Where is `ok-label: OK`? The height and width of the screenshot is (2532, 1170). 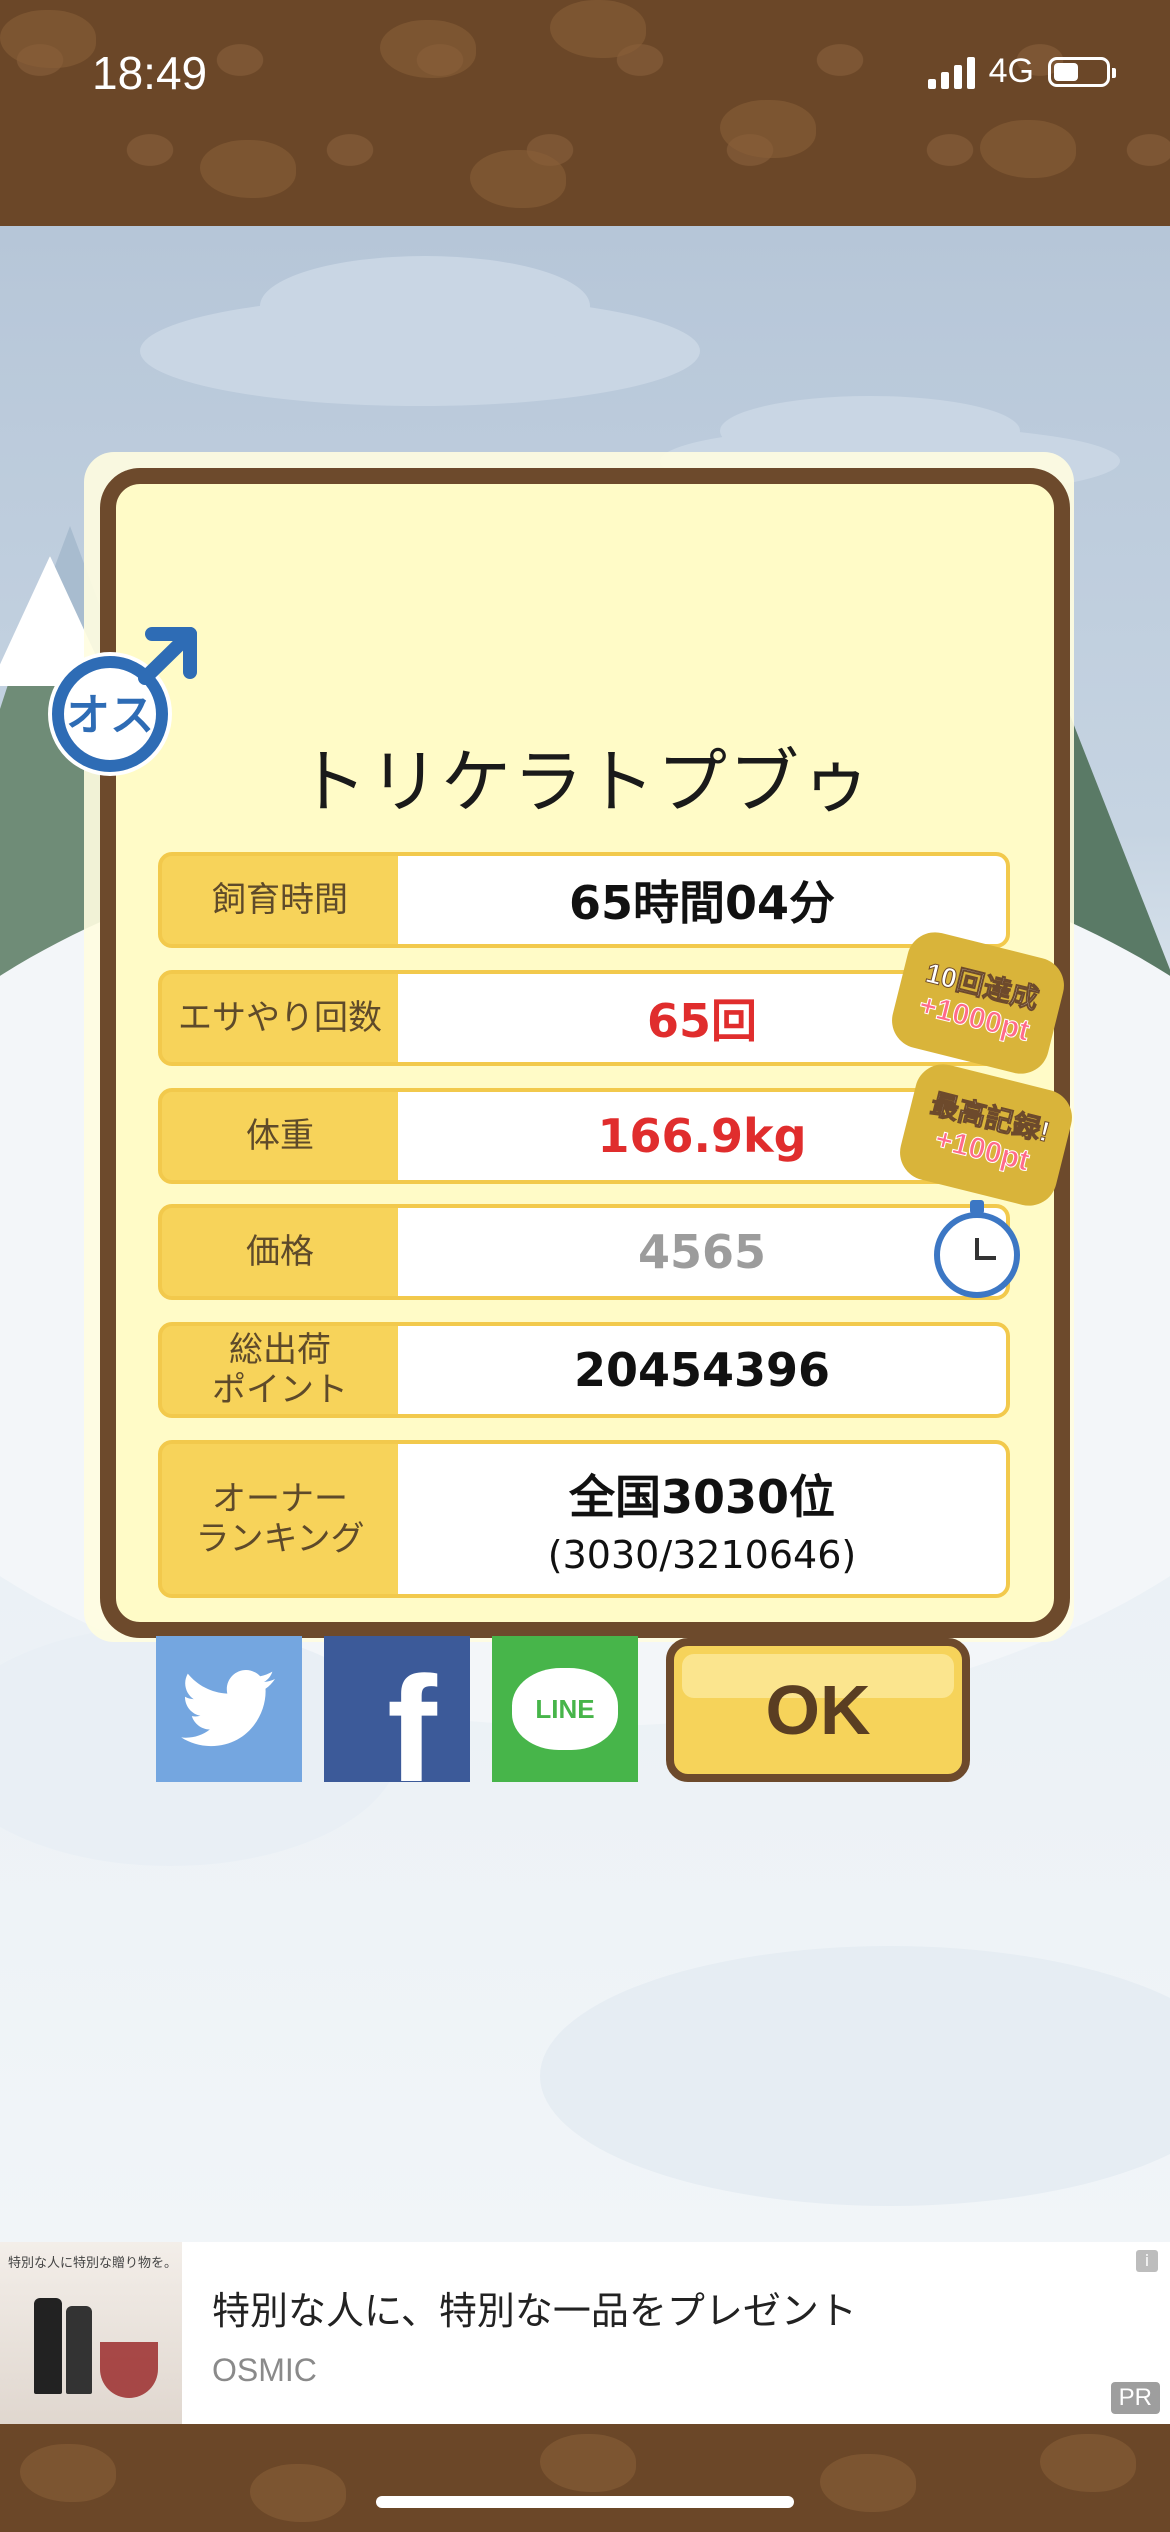 ok-label: OK is located at coordinates (818, 1710).